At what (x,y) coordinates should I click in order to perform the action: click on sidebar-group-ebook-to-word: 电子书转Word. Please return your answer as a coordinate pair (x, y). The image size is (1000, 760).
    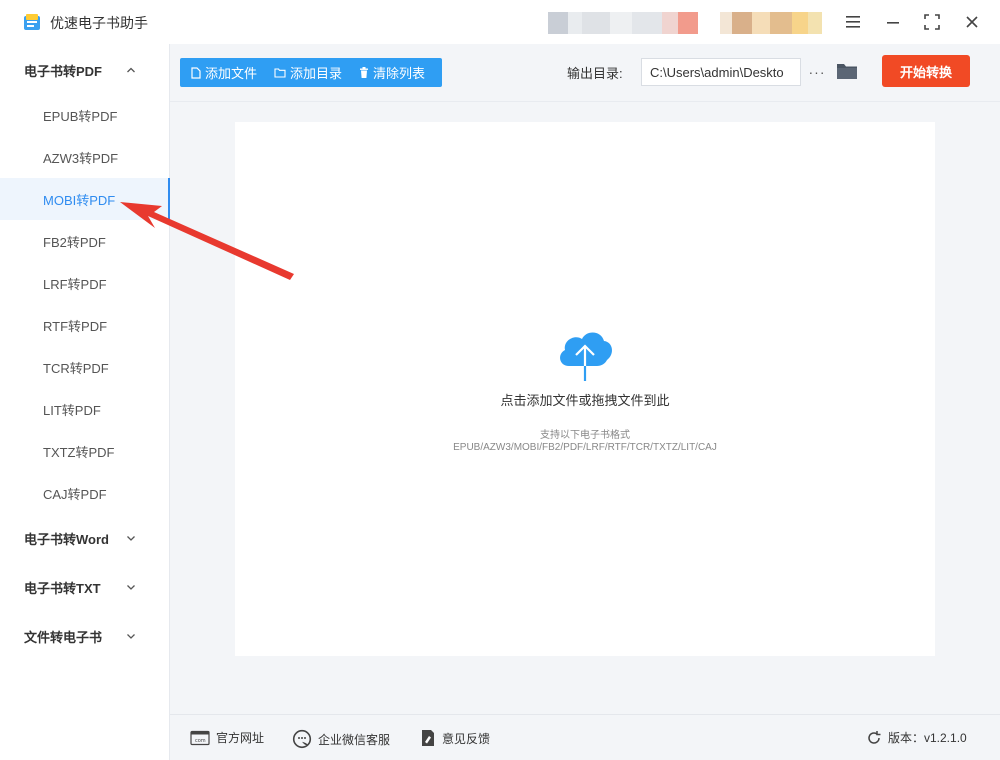
    Looking at the image, I should click on (85, 538).